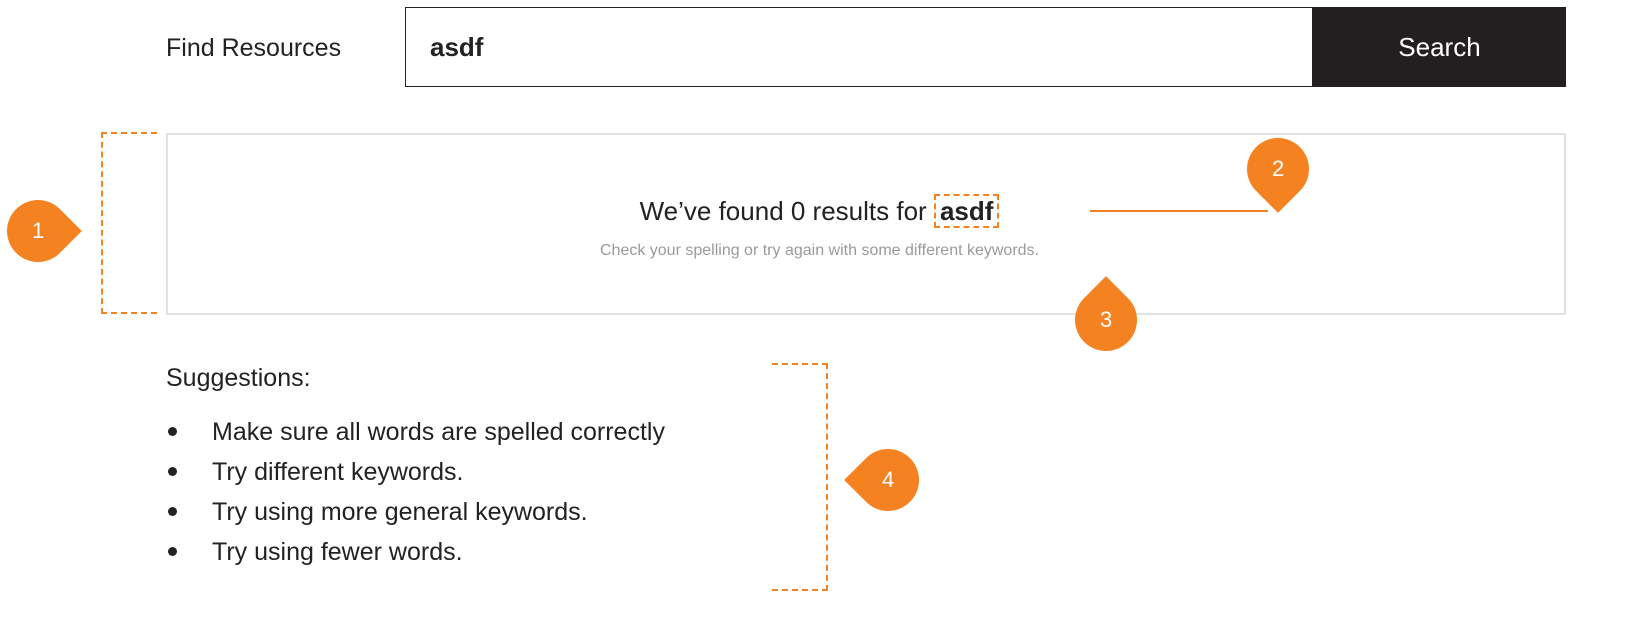 The image size is (1639, 624). I want to click on search-input, so click(860, 47).